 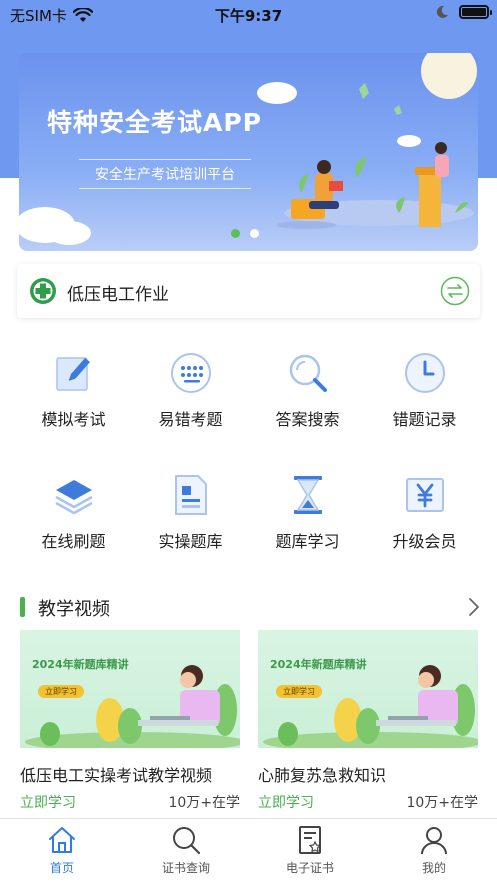 What do you see at coordinates (424, 541) in the screenshot?
I see `feature-label: 升级会员` at bounding box center [424, 541].